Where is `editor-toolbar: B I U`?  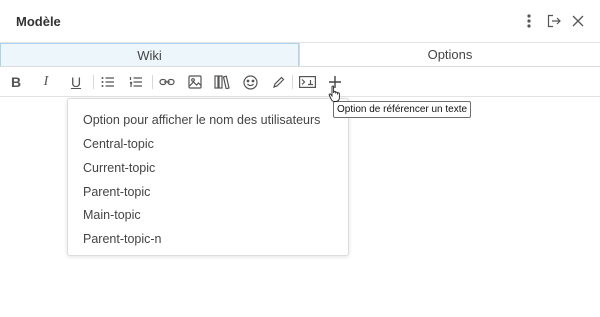 editor-toolbar: B I U is located at coordinates (300, 82).